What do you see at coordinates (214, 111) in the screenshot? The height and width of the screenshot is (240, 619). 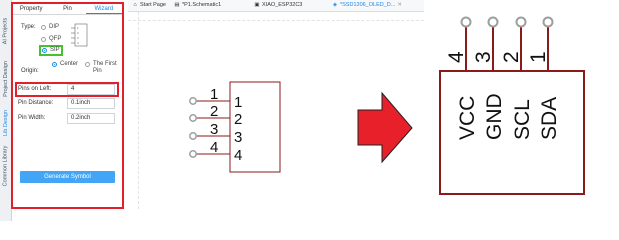 I see `preview-pin-number-2: 2` at bounding box center [214, 111].